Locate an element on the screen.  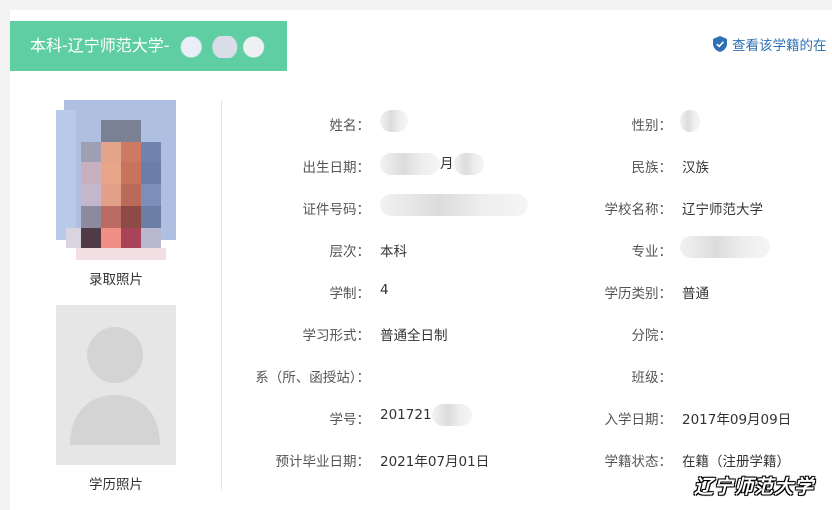
department-label: 系（所、函授站）： is located at coordinates (312, 378).